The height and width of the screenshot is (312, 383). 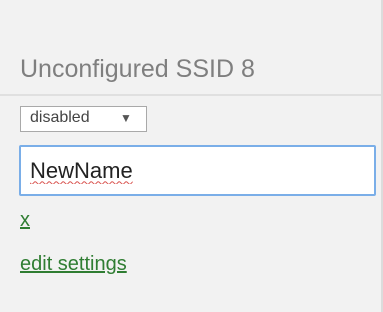 What do you see at coordinates (25, 220) in the screenshot?
I see `remove-link: x` at bounding box center [25, 220].